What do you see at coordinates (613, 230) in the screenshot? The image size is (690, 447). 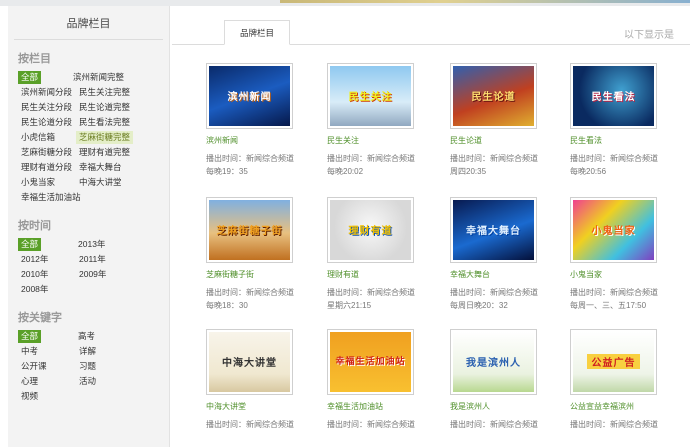 I see `program-thumbnail: 小鬼当家` at bounding box center [613, 230].